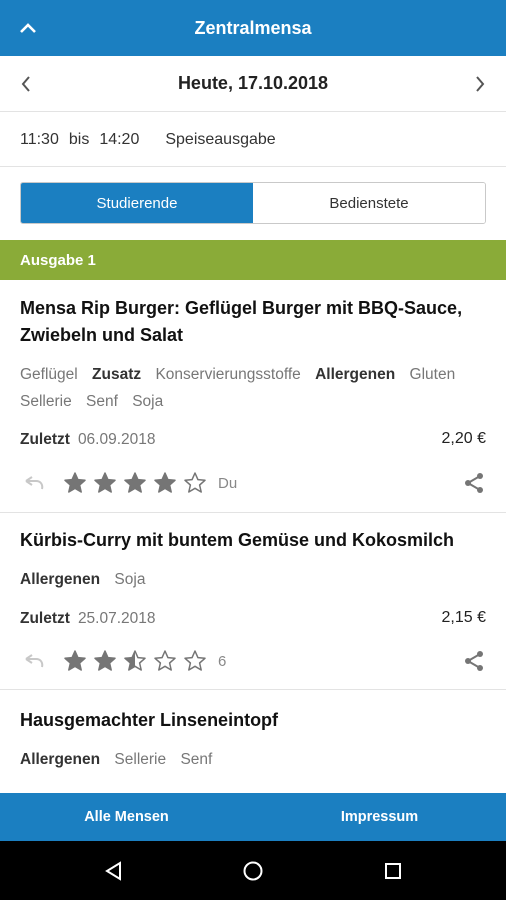  I want to click on opening-hours: 11:30 bis 14:20 Speiseausgabe, so click(253, 140).